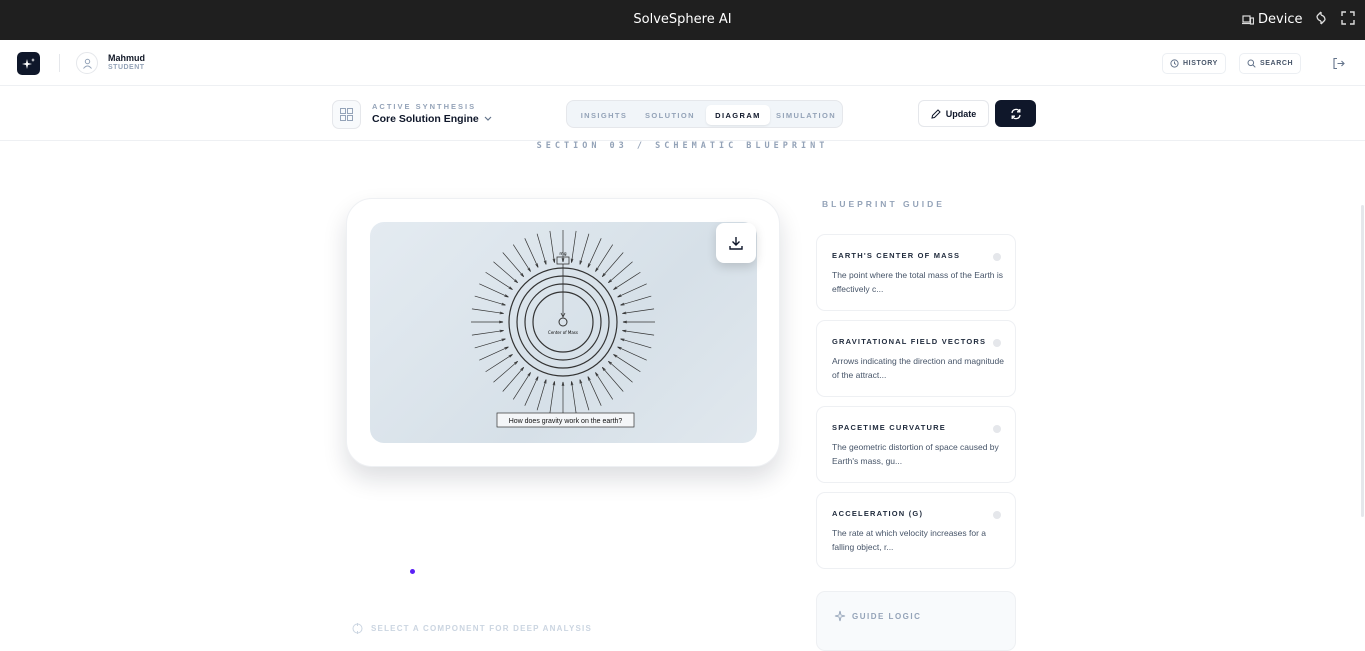  I want to click on update-label: Update, so click(961, 113).